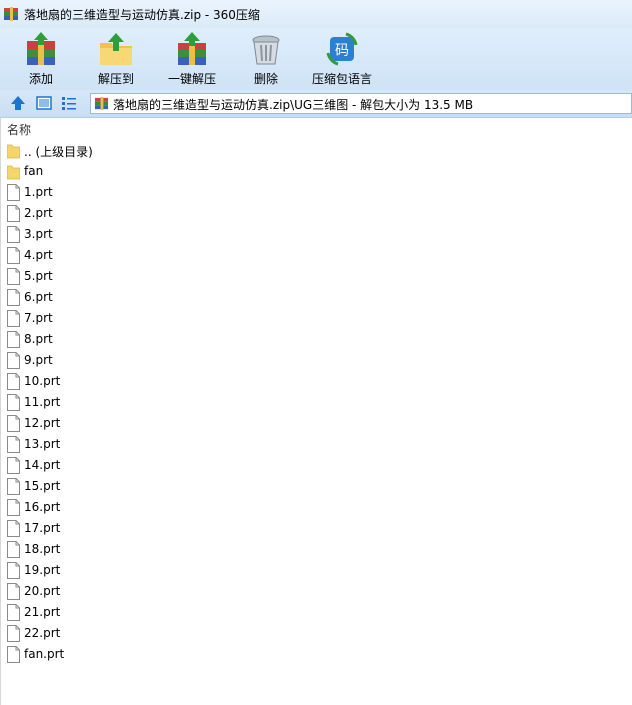  Describe the element at coordinates (316, 171) in the screenshot. I see `folder-row: fan` at that location.